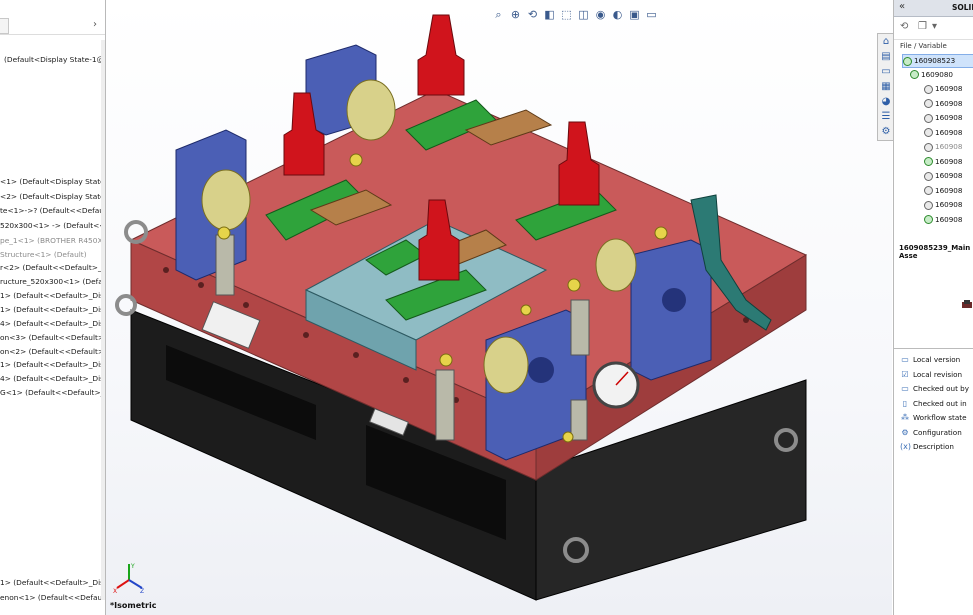  I want to click on tree-item: on<2> (Default<<Default>_D, so click(52, 352).